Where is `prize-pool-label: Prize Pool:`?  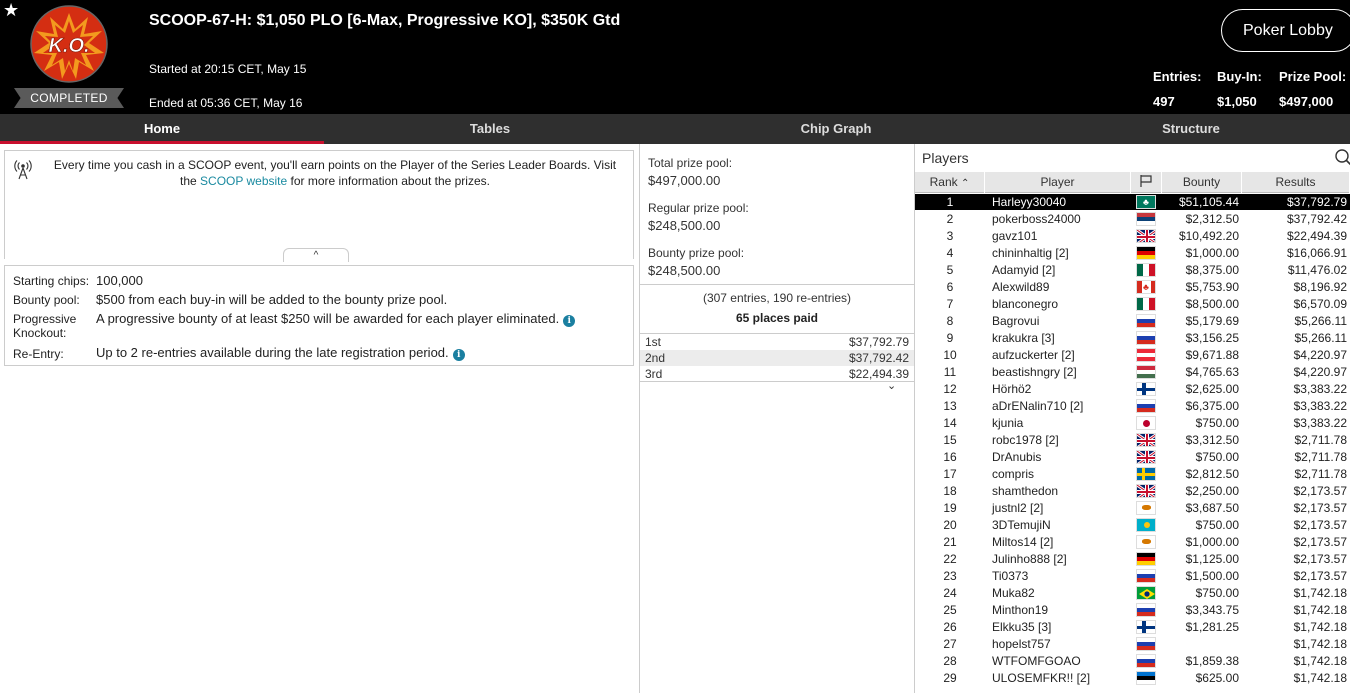 prize-pool-label: Prize Pool: is located at coordinates (1313, 76).